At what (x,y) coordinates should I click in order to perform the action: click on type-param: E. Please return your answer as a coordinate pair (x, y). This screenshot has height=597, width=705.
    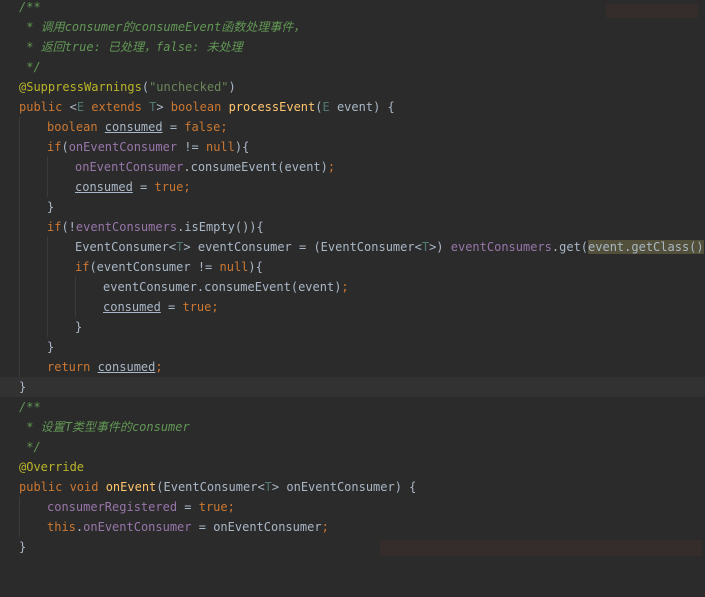
    Looking at the image, I should click on (326, 107).